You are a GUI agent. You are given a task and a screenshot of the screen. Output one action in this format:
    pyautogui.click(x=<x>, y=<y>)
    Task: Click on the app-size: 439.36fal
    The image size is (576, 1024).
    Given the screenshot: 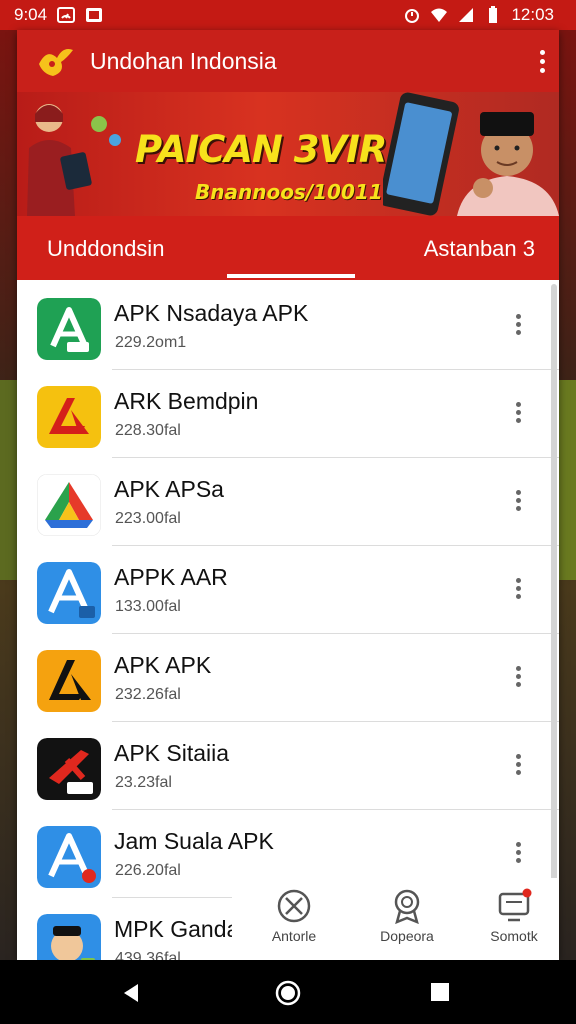 What is the action you would take?
    pyautogui.click(x=148, y=955)
    